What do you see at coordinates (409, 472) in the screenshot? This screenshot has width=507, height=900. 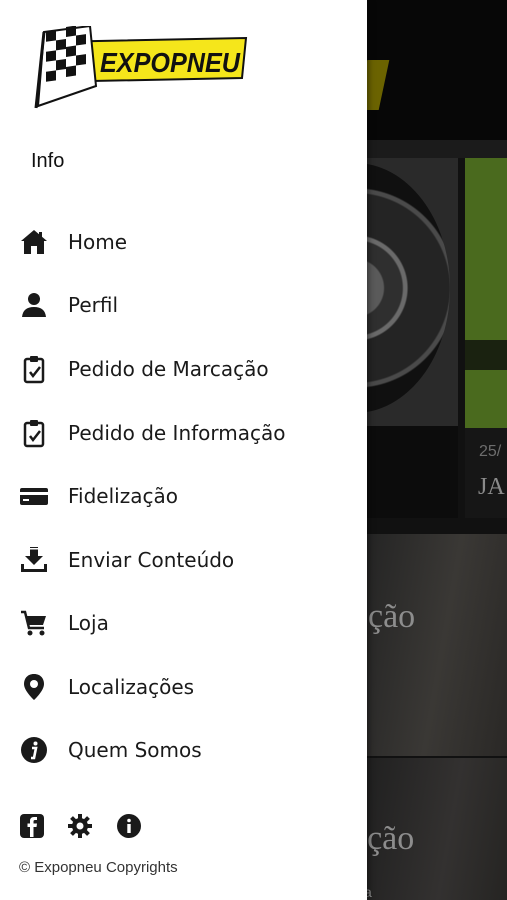 I see `news-card-footer` at bounding box center [409, 472].